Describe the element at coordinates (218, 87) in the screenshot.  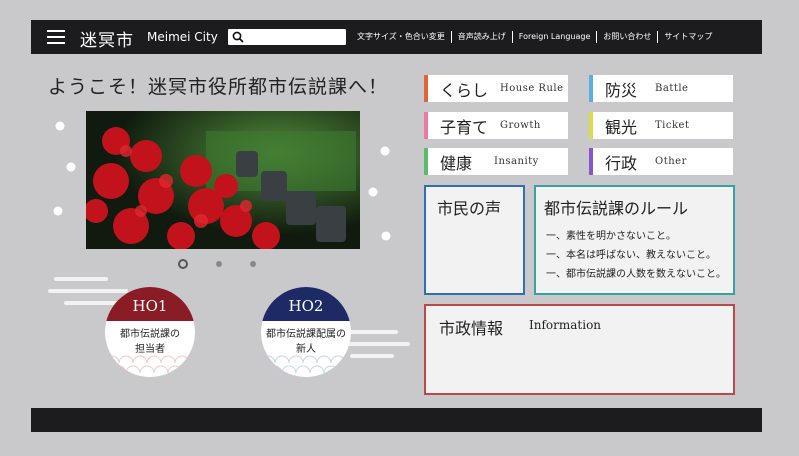
I see `welcome-heading: ようこそ！迷冥市役所都市伝説課へ！` at that location.